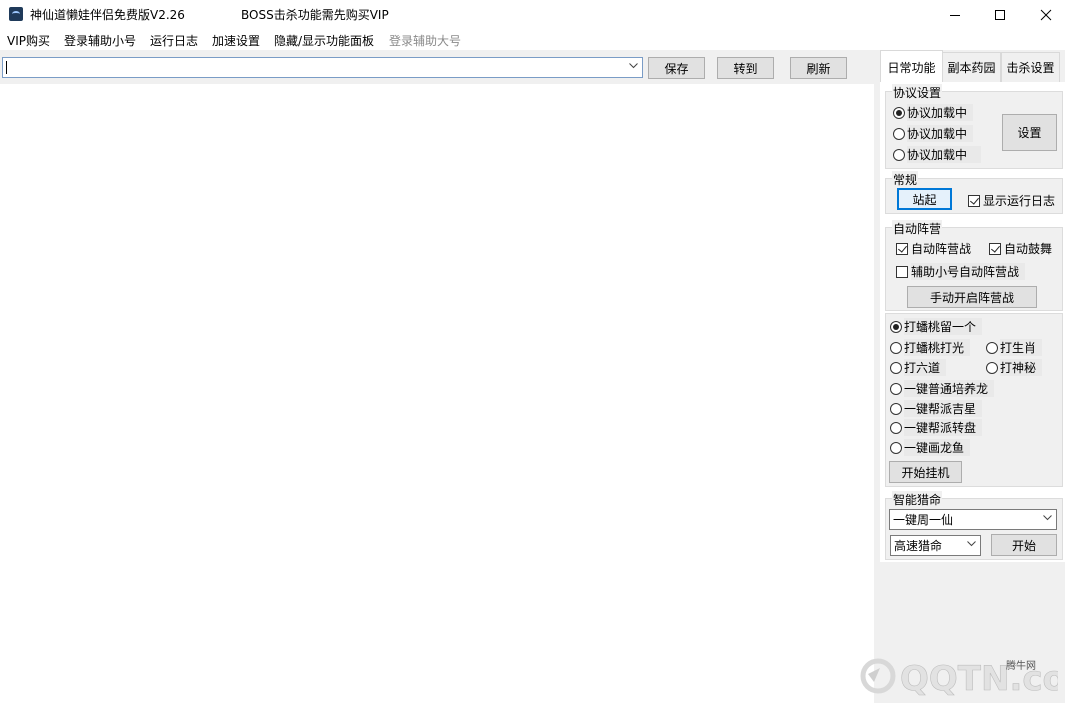  I want to click on protocol-option-1: 协议加载中, so click(933, 112).